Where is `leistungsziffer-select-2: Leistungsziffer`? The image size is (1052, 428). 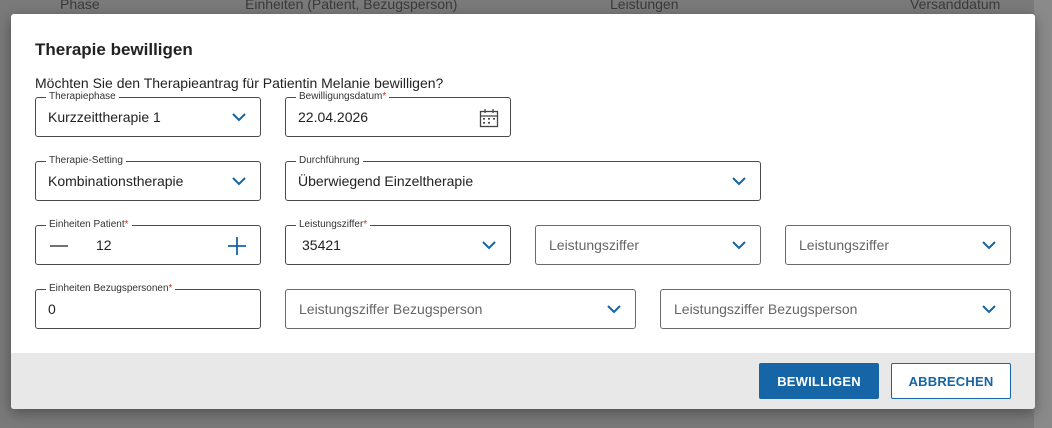 leistungsziffer-select-2: Leistungsziffer is located at coordinates (648, 245).